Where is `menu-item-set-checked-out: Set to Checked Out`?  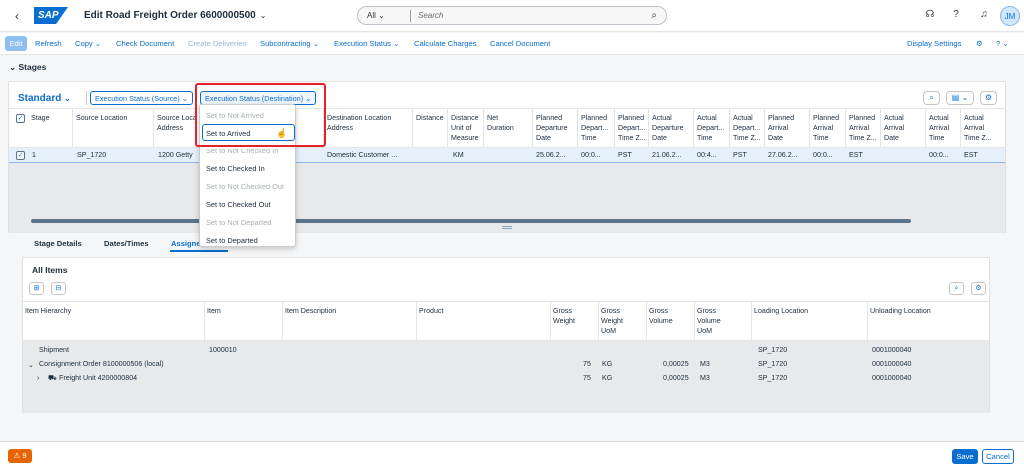
menu-item-set-checked-out: Set to Checked Out is located at coordinates (238, 204).